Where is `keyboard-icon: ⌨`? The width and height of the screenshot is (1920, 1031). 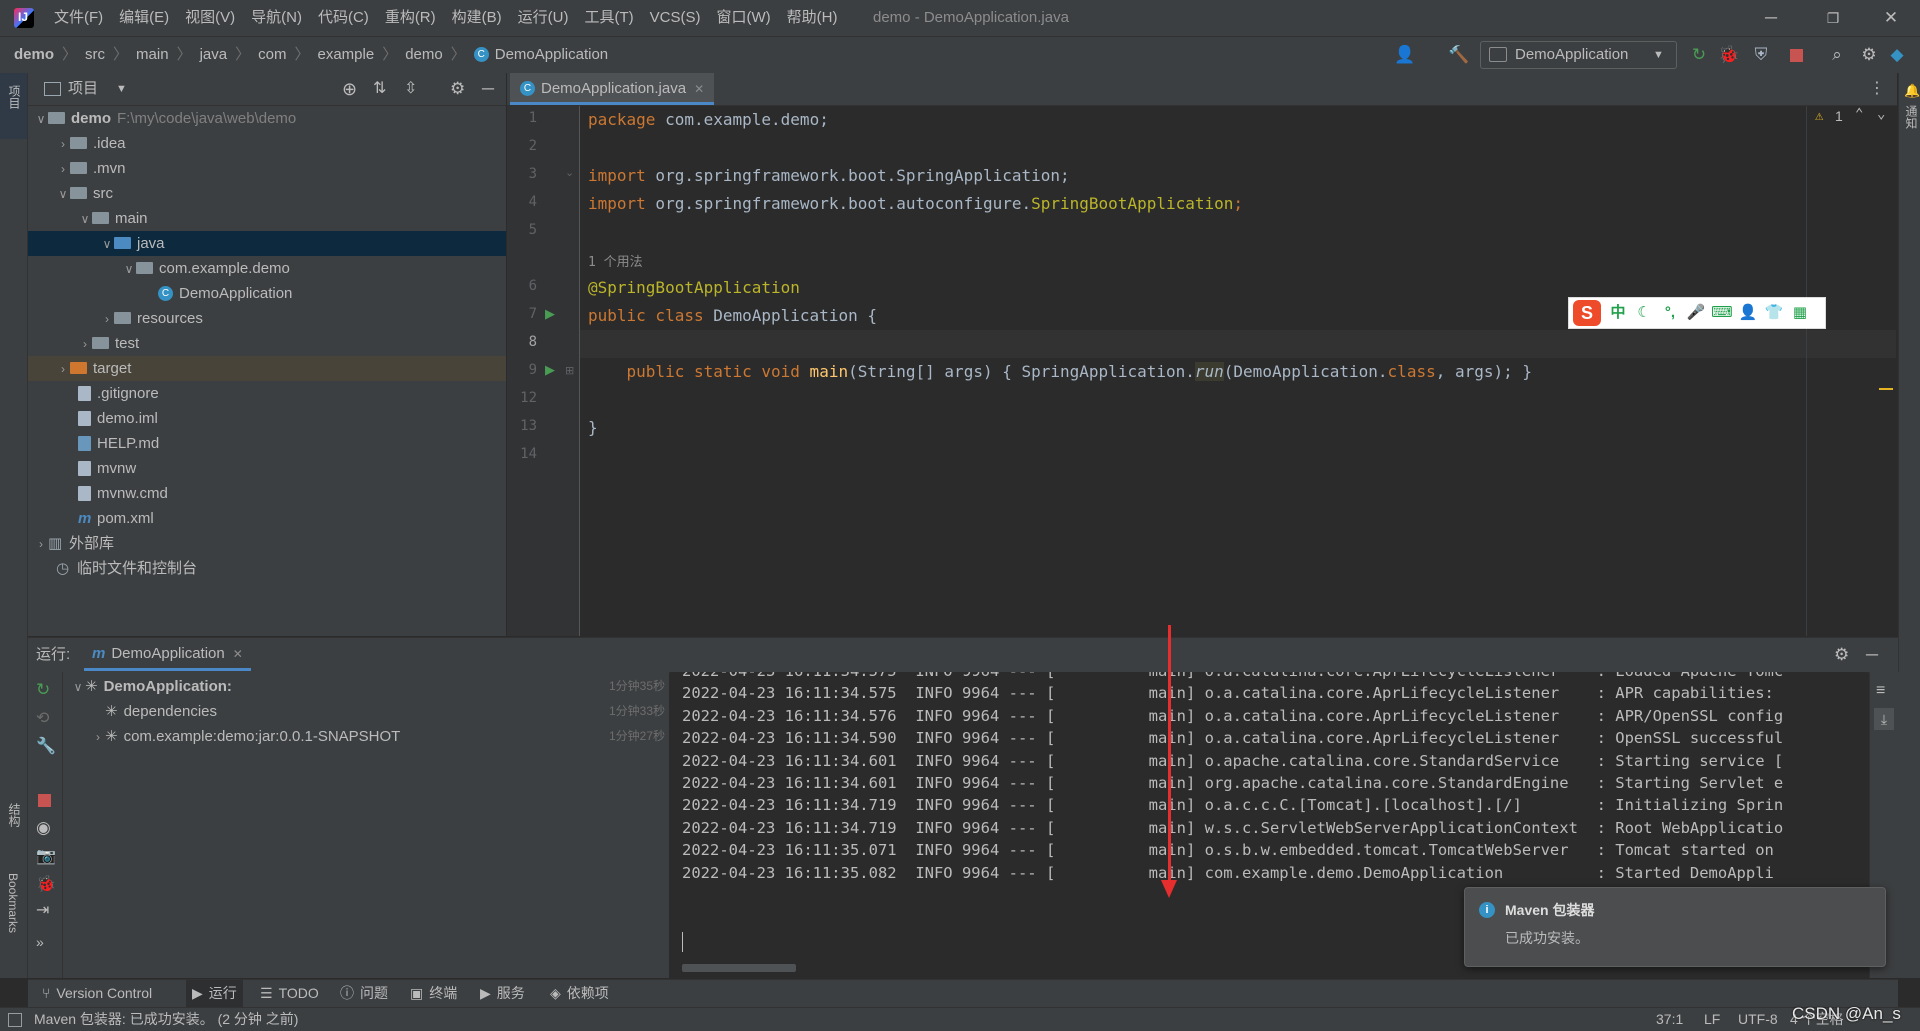
keyboard-icon: ⌨ is located at coordinates (1722, 313).